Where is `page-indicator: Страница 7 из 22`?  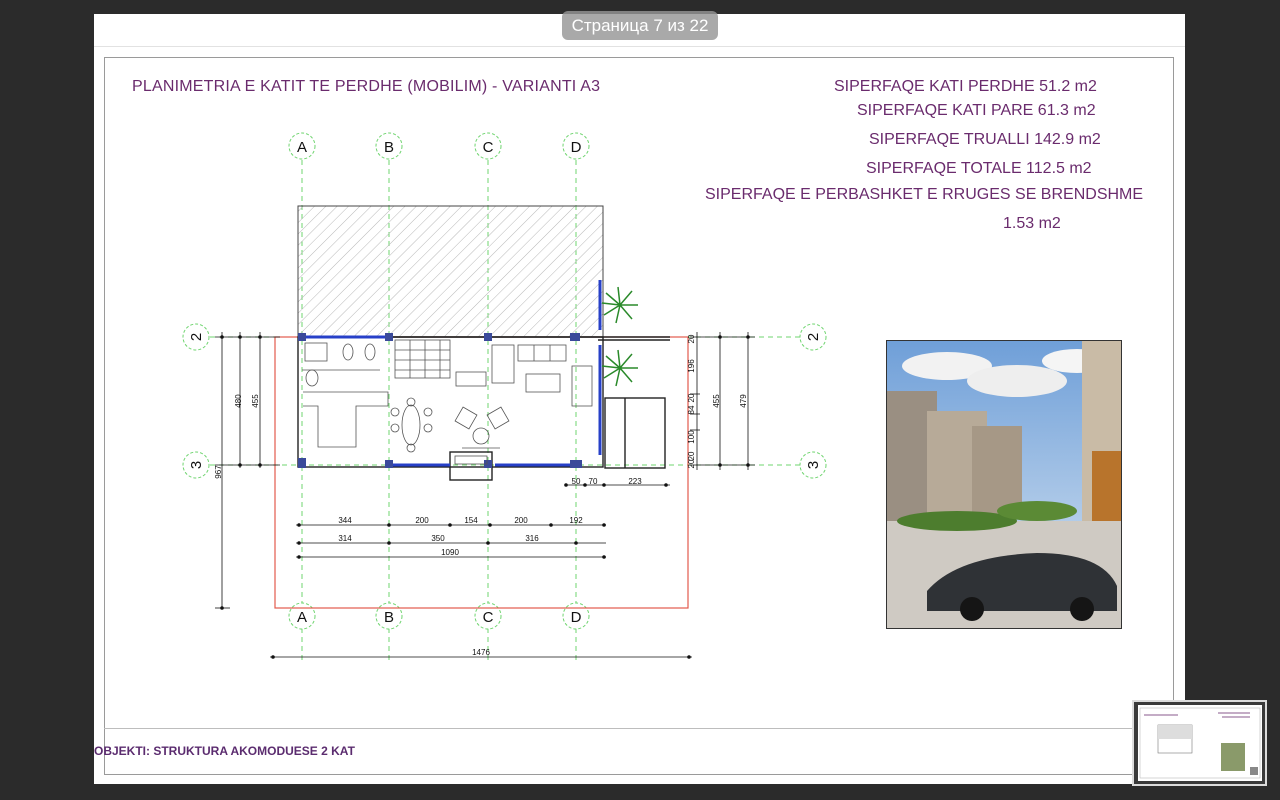 page-indicator: Страница 7 из 22 is located at coordinates (640, 25).